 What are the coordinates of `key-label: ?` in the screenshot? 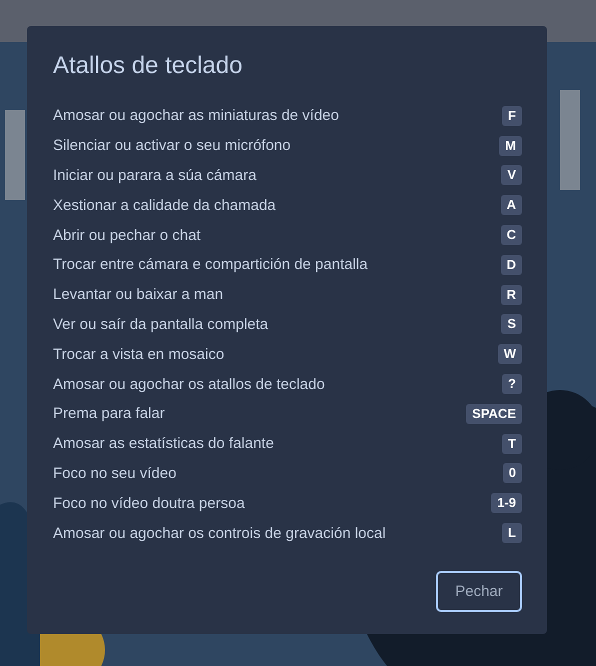 It's located at (512, 384).